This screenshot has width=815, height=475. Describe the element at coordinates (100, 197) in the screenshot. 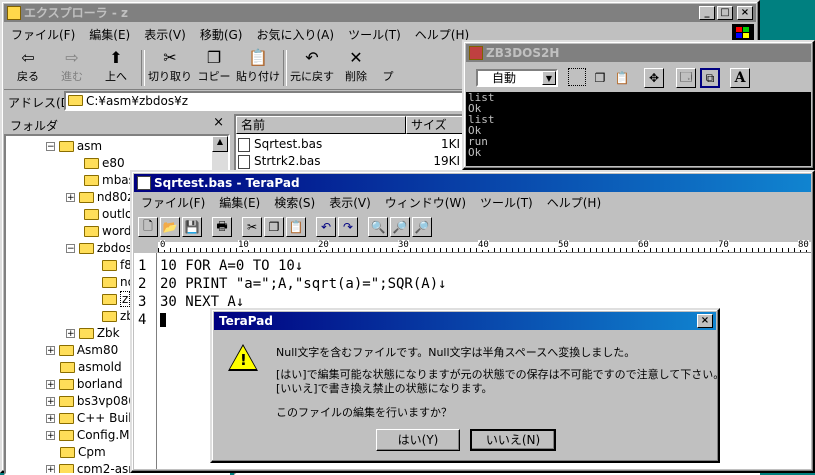

I see `tree-item: + nd80z` at that location.